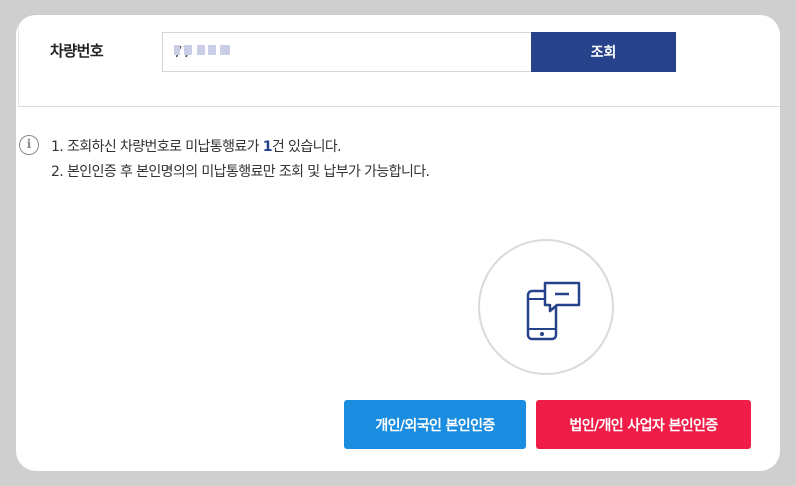  Describe the element at coordinates (435, 424) in the screenshot. I see `personal-auth-button: 개인/외국인 본인인증` at that location.